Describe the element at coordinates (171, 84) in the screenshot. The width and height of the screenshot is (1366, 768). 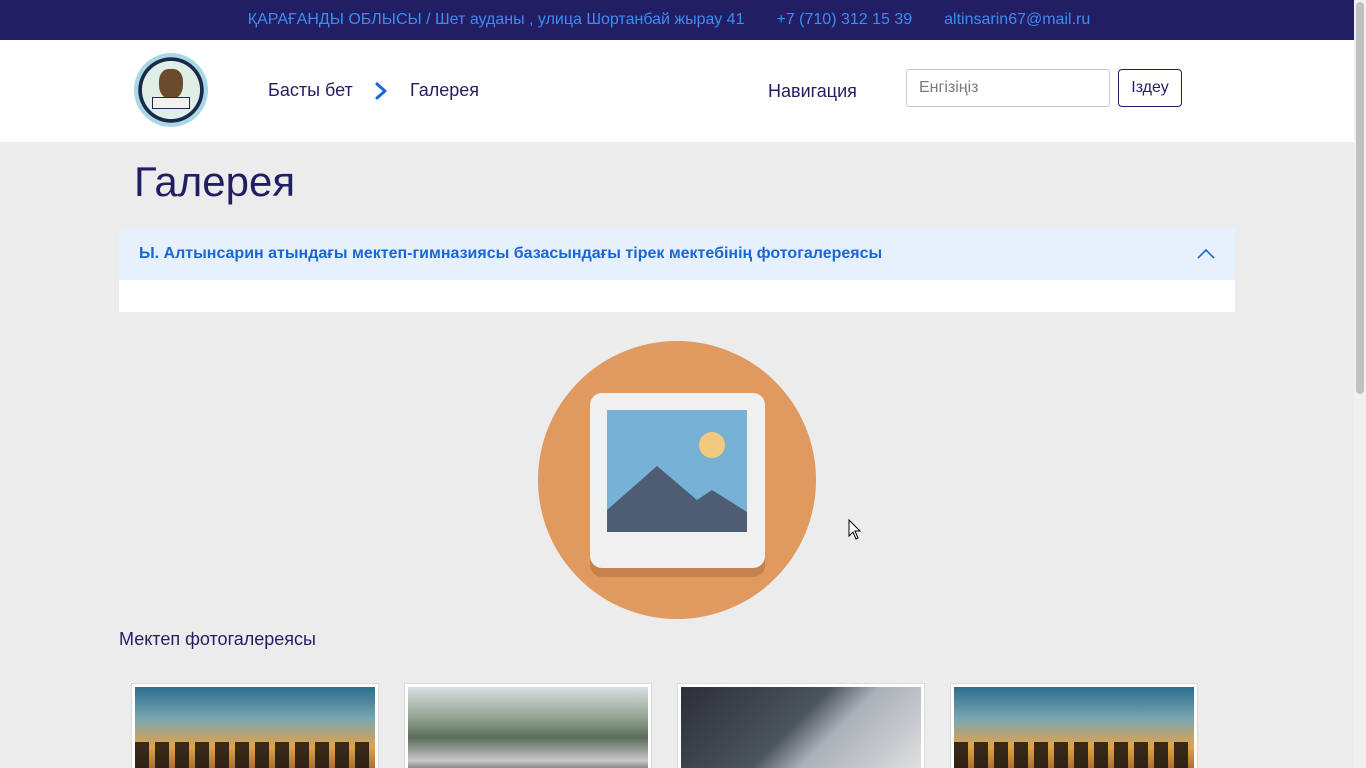
I see `portrait-icon` at that location.